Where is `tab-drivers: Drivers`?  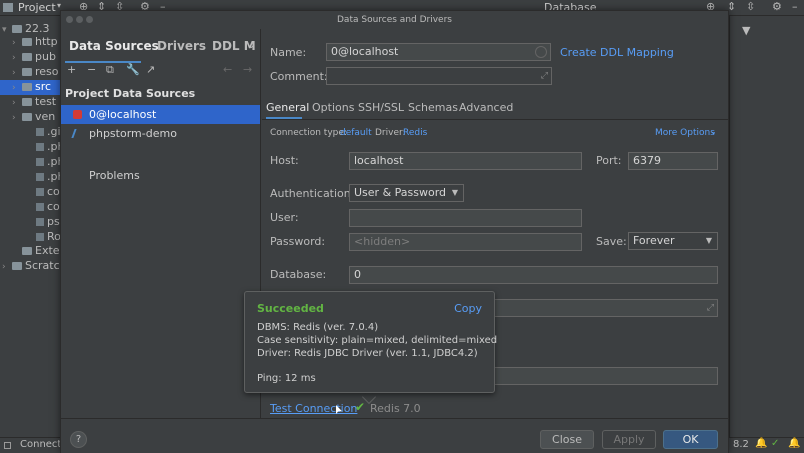
tab-drivers: Drivers is located at coordinates (181, 46).